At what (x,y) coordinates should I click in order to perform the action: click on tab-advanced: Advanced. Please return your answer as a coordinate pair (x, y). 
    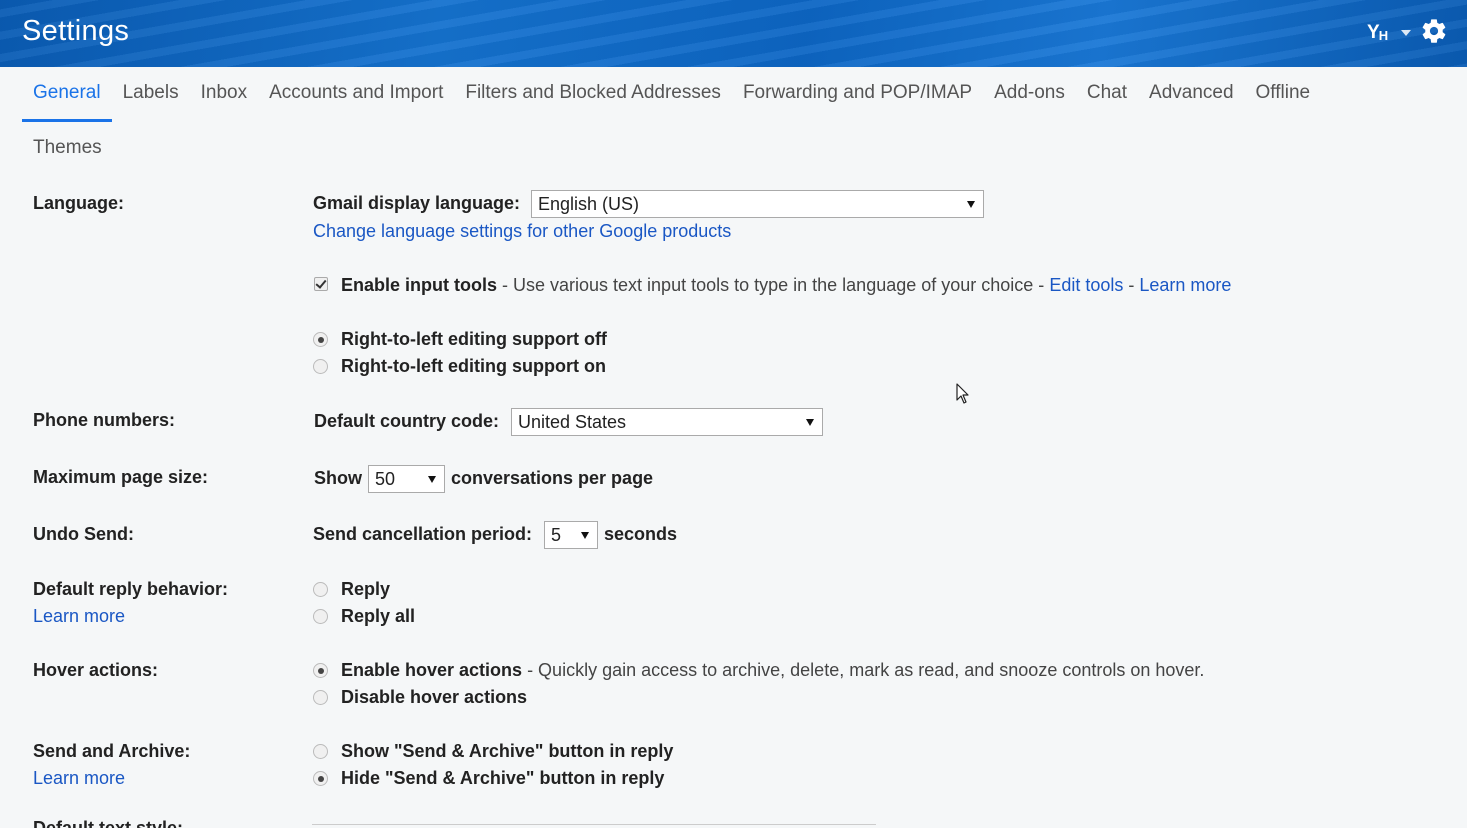
    Looking at the image, I should click on (1191, 97).